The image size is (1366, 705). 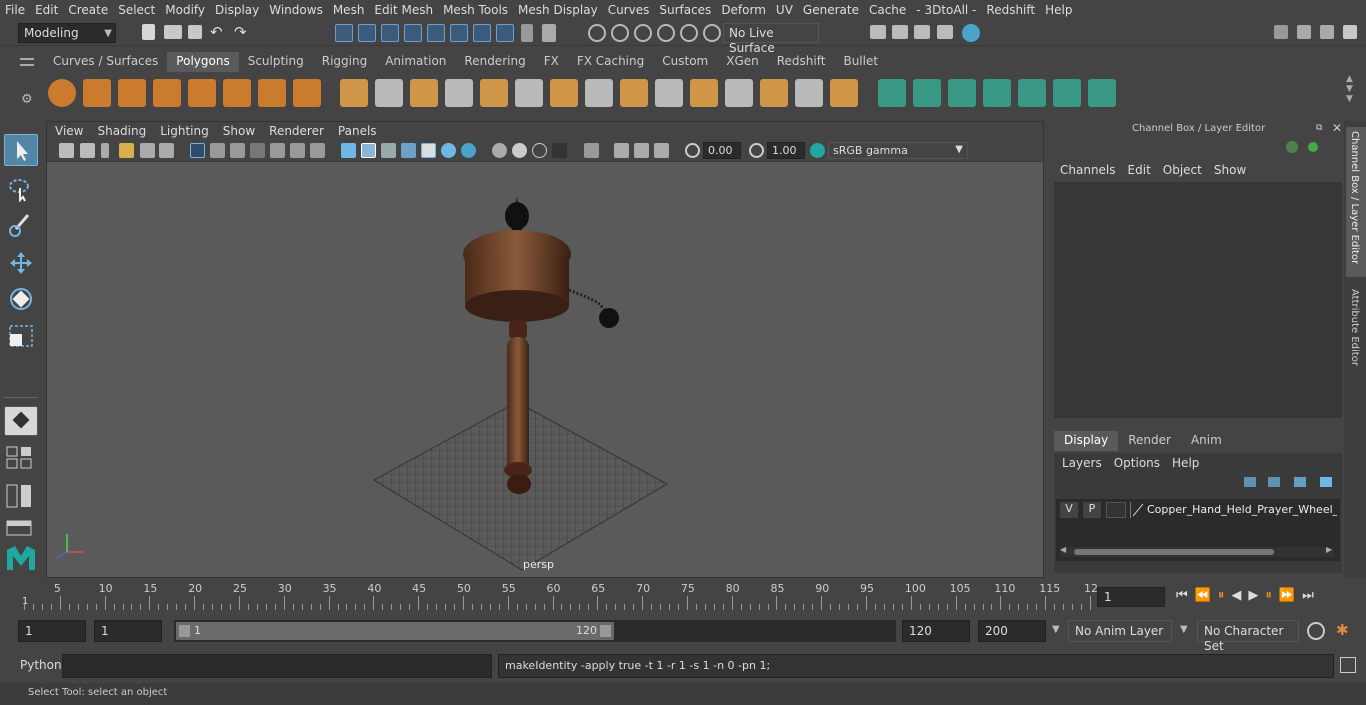 What do you see at coordinates (27, 99) in the screenshot?
I see `gear-icon: ⚙` at bounding box center [27, 99].